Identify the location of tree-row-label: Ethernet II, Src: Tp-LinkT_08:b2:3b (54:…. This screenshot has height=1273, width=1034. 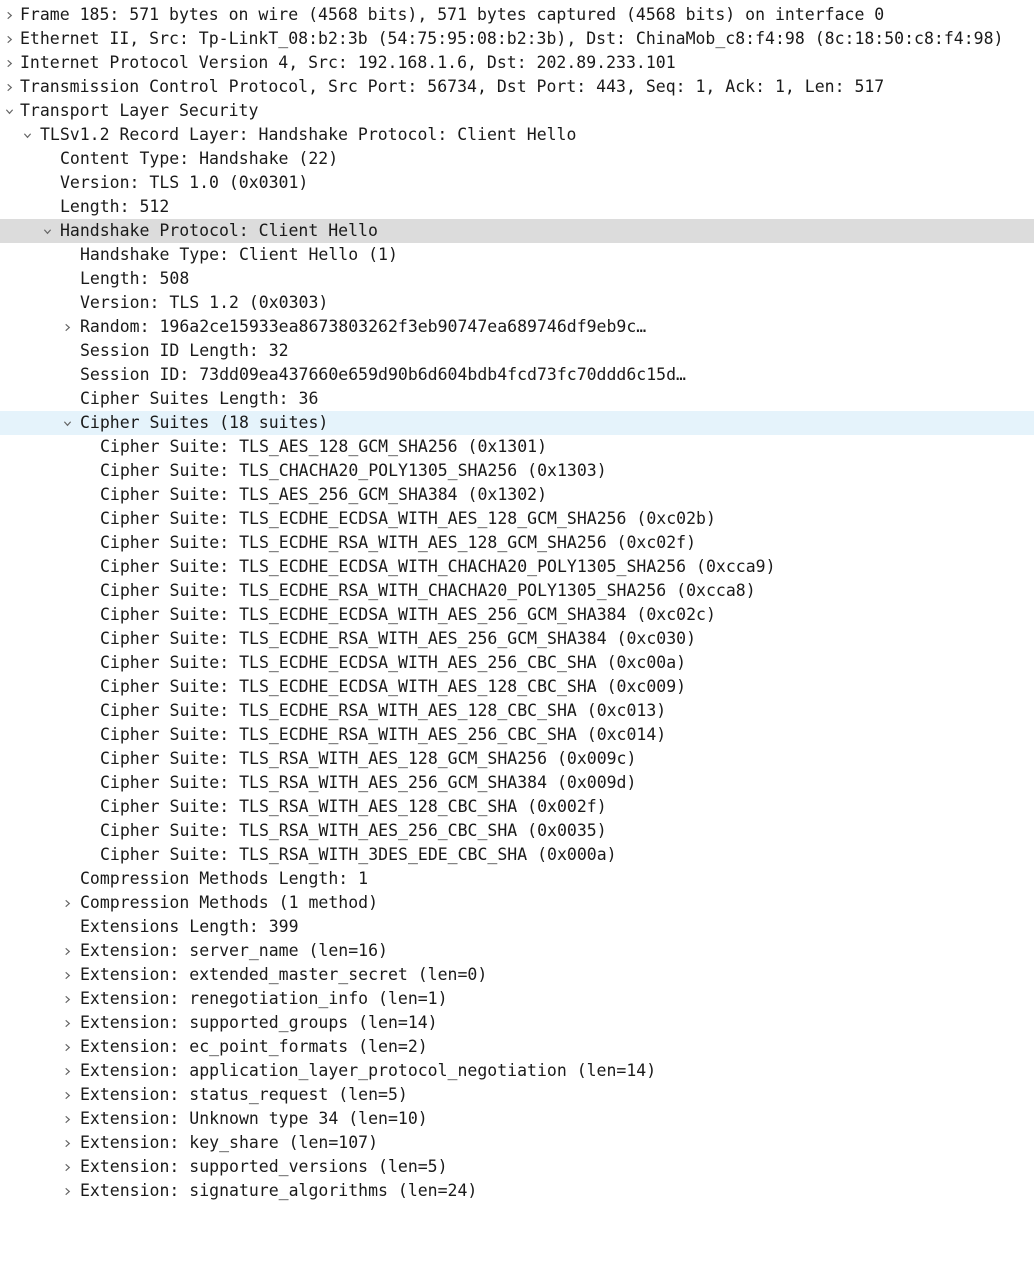
(512, 38).